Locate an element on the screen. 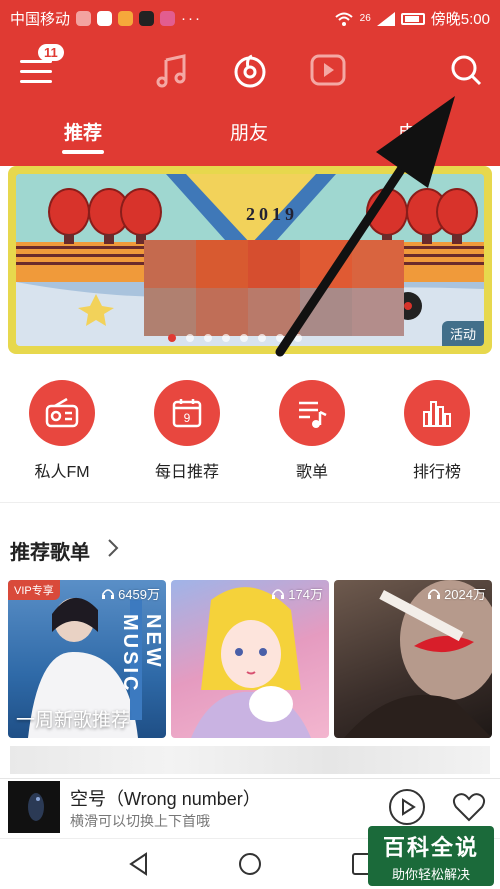 The height and width of the screenshot is (889, 500). status-right: 26 傍晚5:00 is located at coordinates (412, 18).